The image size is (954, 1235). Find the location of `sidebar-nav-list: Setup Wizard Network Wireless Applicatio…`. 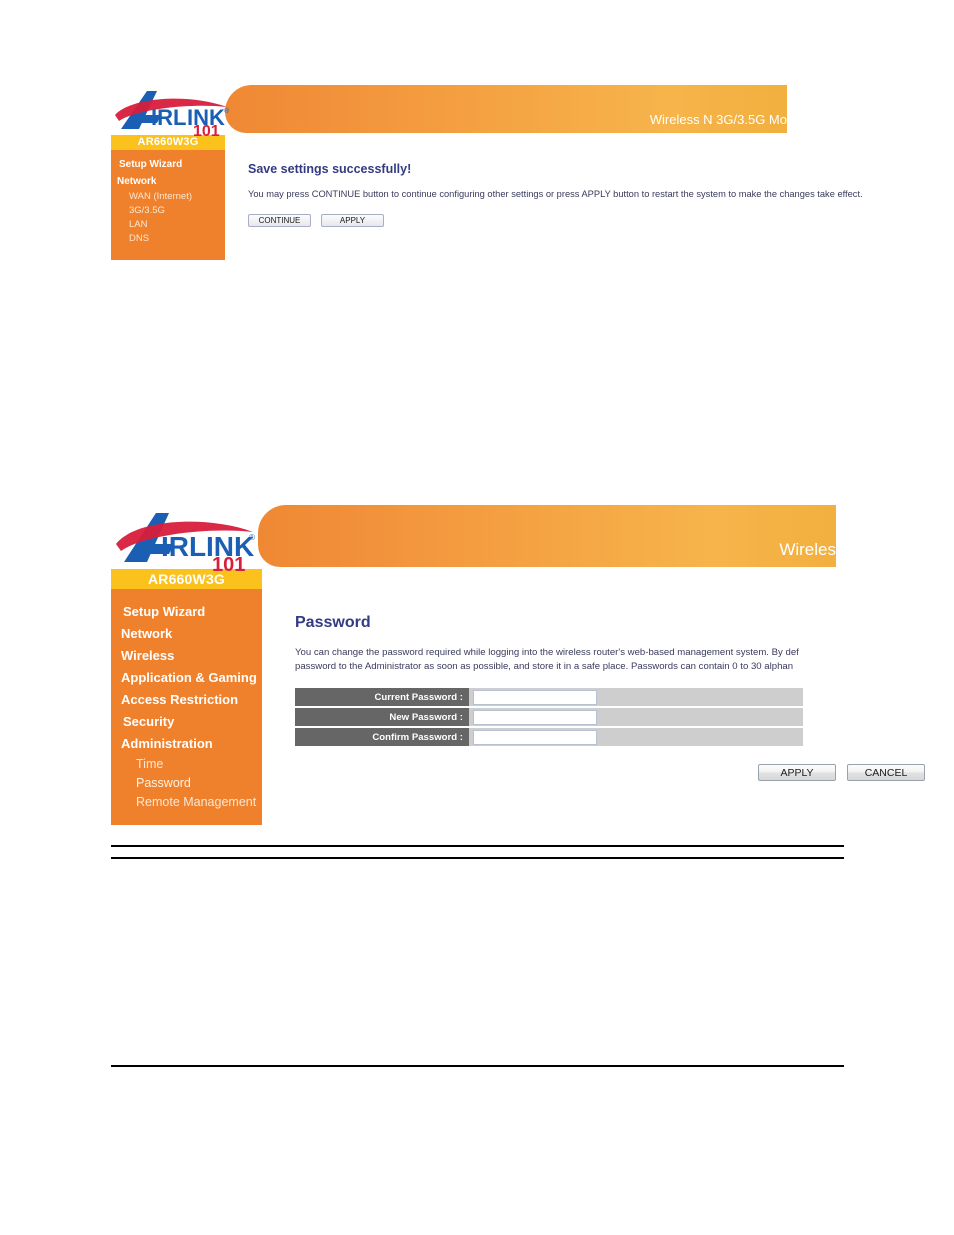

sidebar-nav-list: Setup Wizard Network Wireless Applicatio… is located at coordinates (186, 700).